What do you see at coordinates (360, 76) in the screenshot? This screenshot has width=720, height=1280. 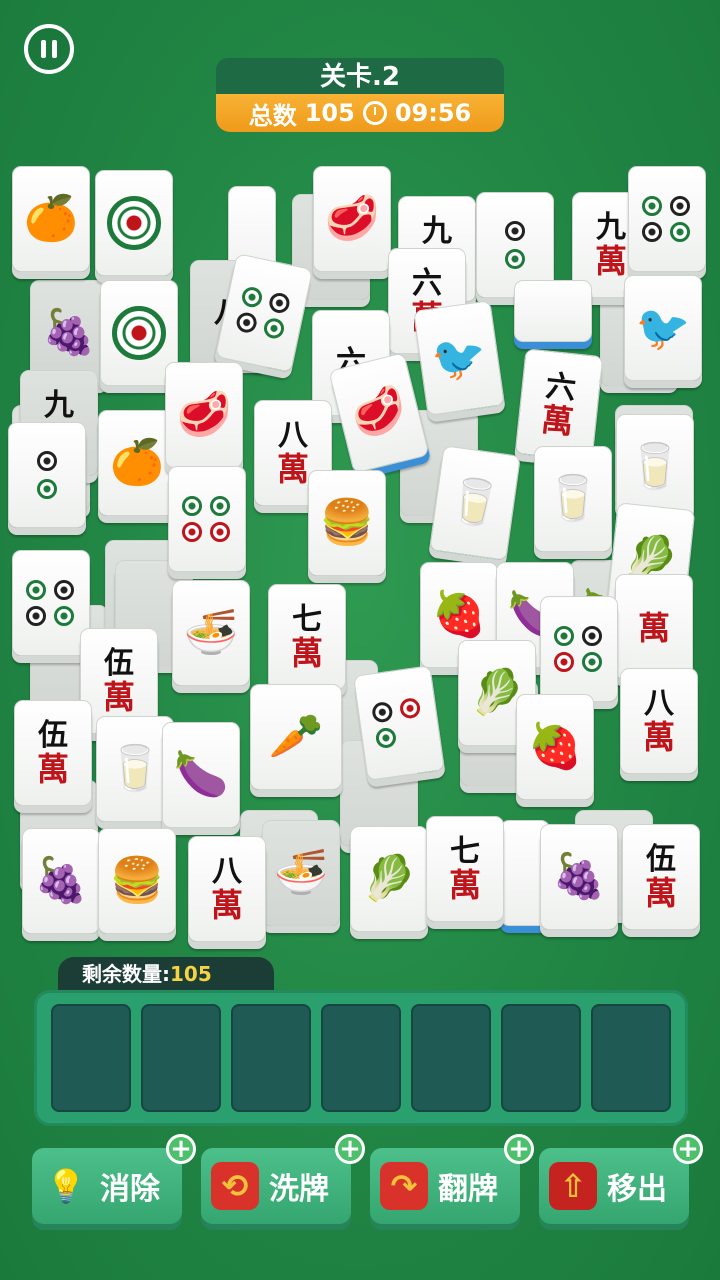 I see `level-title: 关卡.2` at bounding box center [360, 76].